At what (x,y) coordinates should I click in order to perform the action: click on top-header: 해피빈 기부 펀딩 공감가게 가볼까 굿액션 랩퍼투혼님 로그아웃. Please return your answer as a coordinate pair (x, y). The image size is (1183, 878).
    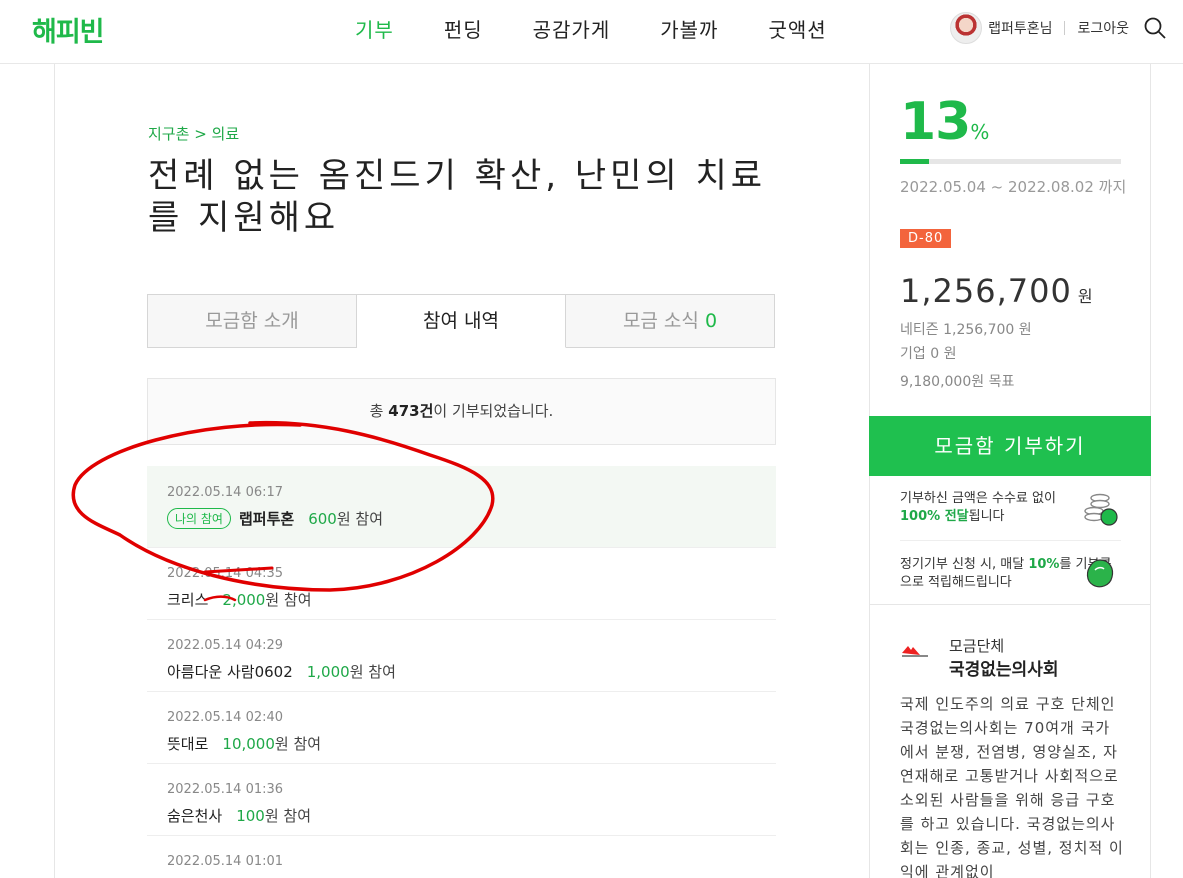
    Looking at the image, I should click on (591, 32).